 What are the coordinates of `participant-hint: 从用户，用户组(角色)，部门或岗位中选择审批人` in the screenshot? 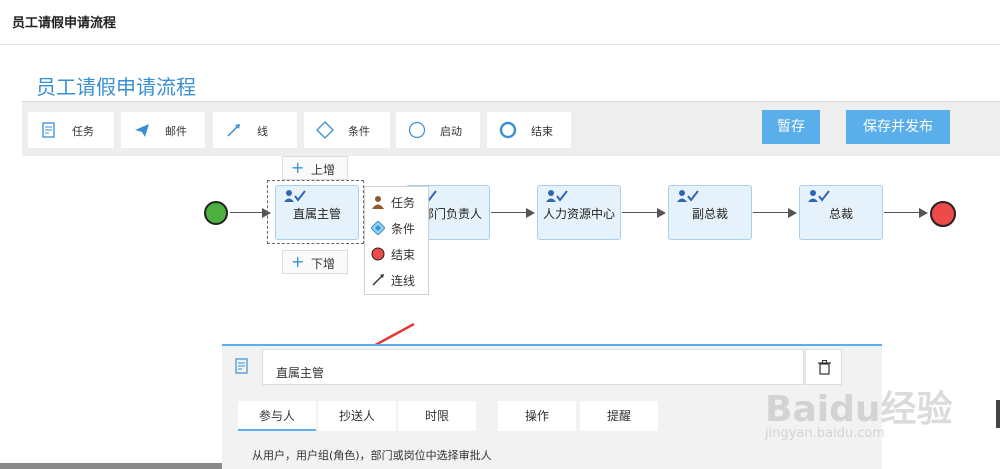 It's located at (372, 455).